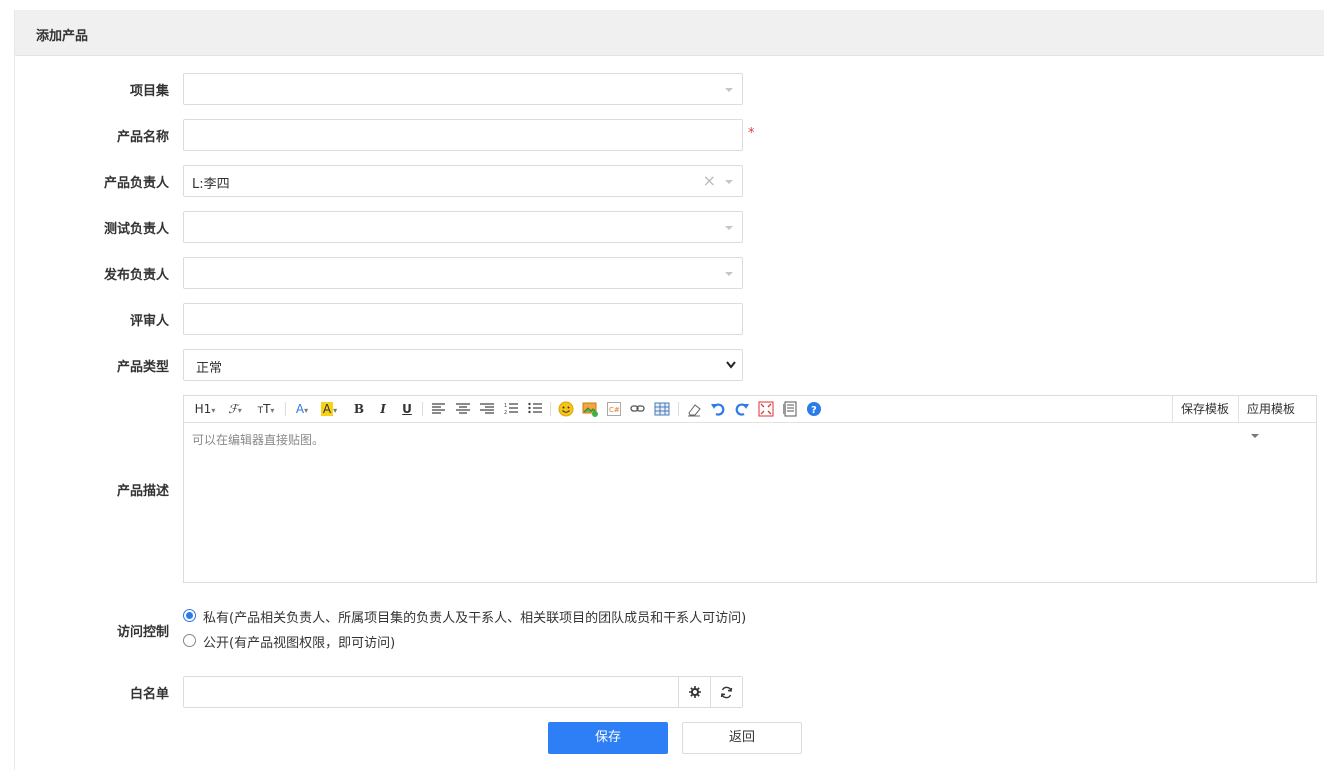 This screenshot has width=1324, height=770. What do you see at coordinates (62, 36) in the screenshot?
I see `page-title: 添加产品` at bounding box center [62, 36].